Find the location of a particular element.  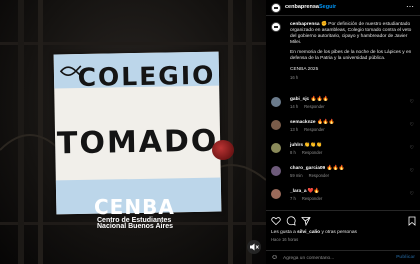

comment-item: semacknze 🔥🔥🔥 13 h Responder ♡ is located at coordinates (344, 129).